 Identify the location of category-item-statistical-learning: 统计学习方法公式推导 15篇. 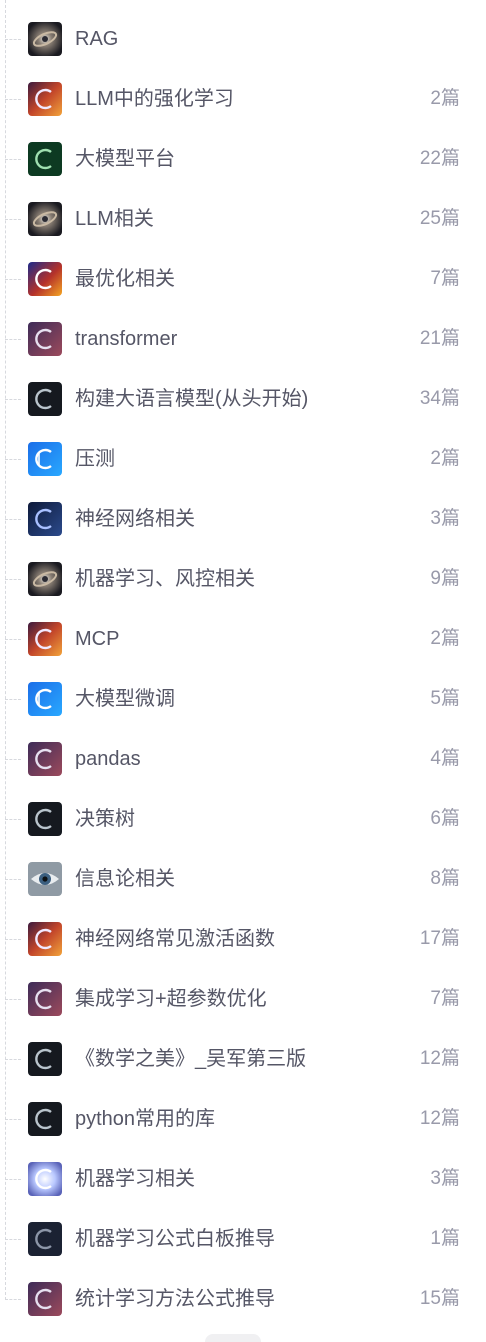
(243, 1290).